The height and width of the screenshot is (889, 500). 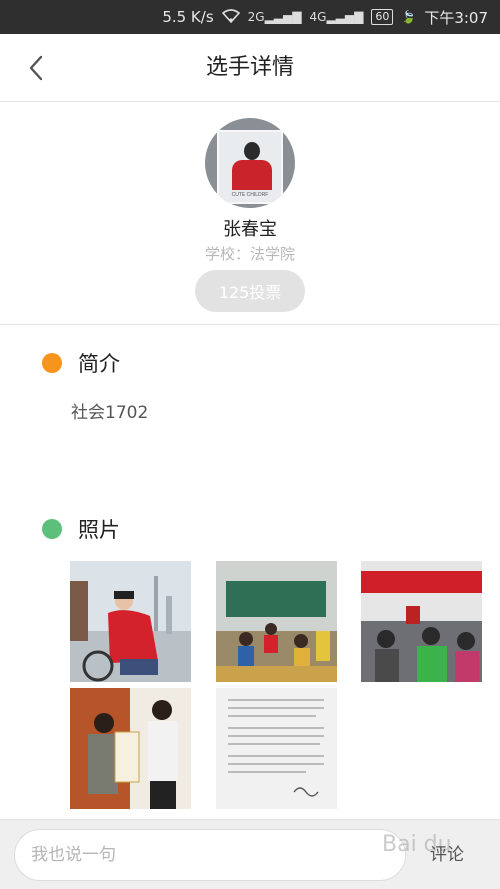 I want to click on vote-button: 125投票, so click(x=250, y=291).